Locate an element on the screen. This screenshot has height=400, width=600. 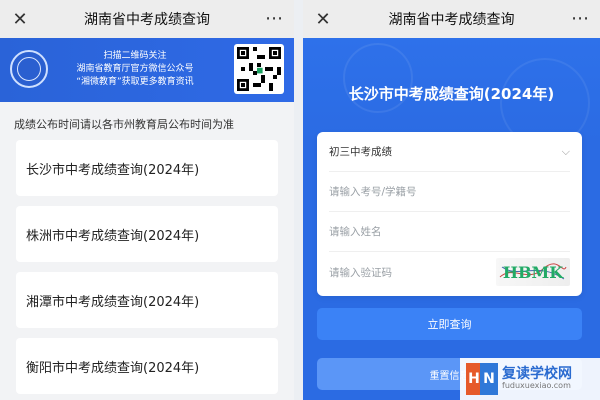
chevron-down-icon: ⌵ is located at coordinates (565, 151).